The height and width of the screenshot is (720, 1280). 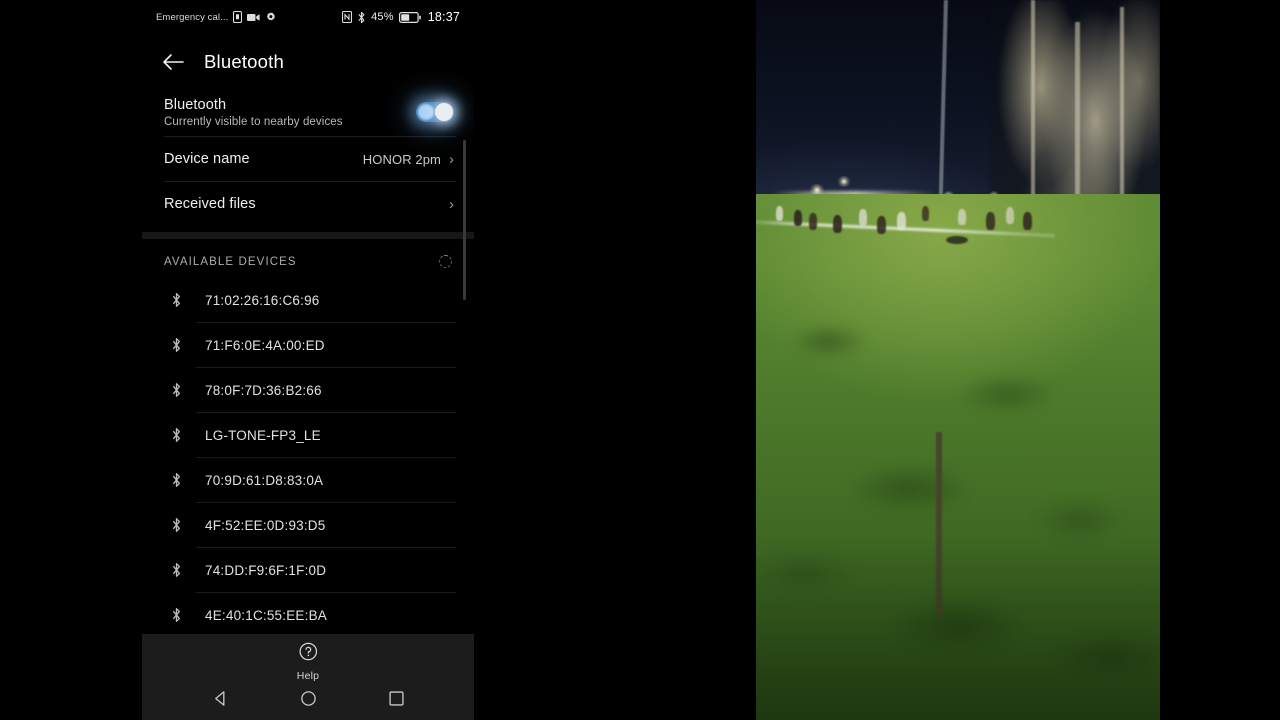 What do you see at coordinates (308, 235) in the screenshot?
I see `section-separator` at bounding box center [308, 235].